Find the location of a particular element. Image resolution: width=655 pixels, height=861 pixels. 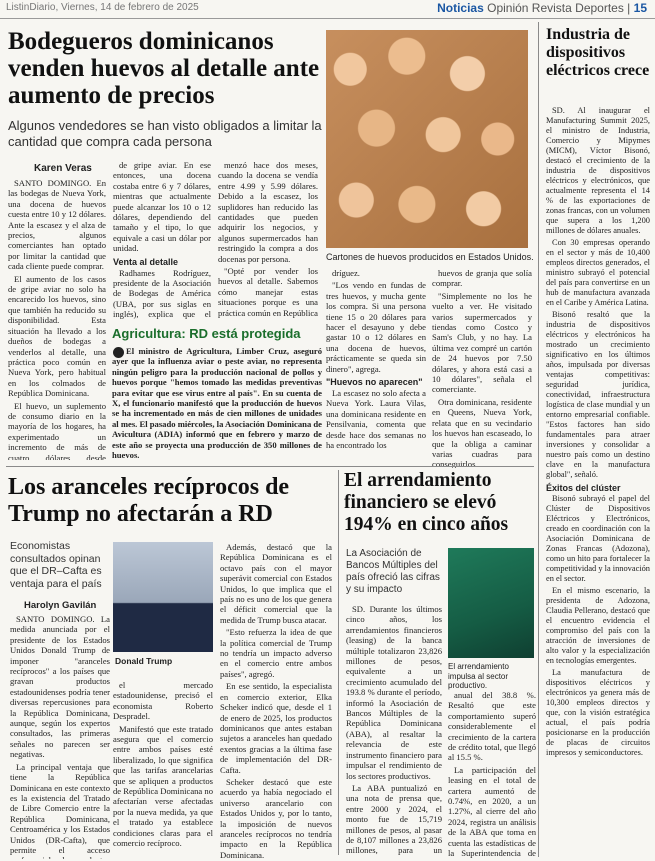

tariff-byline: Harolyn Gavilán is located at coordinates (60, 605).